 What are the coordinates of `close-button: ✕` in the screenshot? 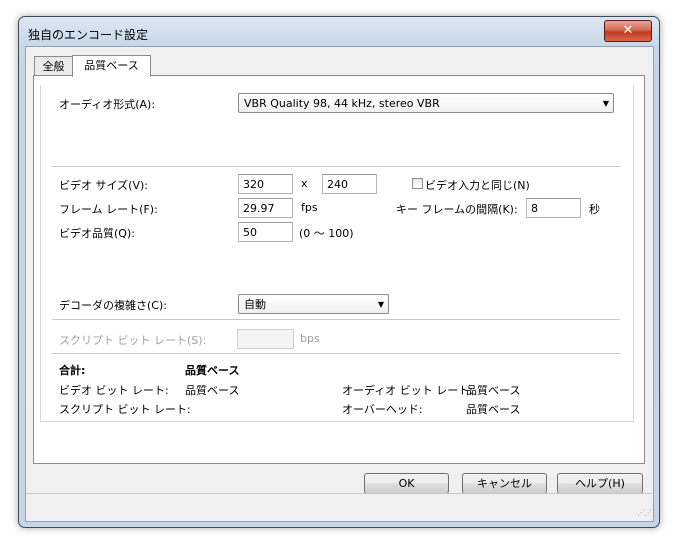 It's located at (628, 31).